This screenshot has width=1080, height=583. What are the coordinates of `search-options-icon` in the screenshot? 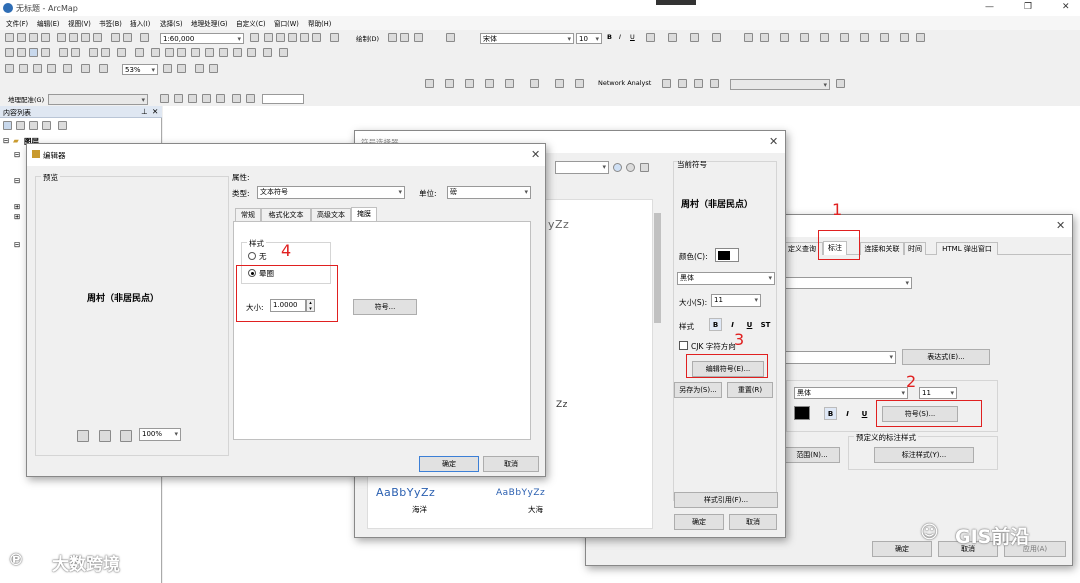 It's located at (630, 167).